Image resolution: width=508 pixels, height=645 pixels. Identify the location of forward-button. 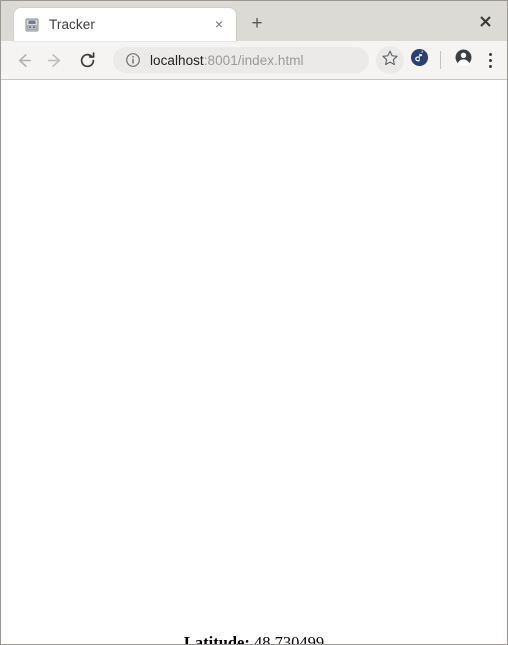
(55, 60).